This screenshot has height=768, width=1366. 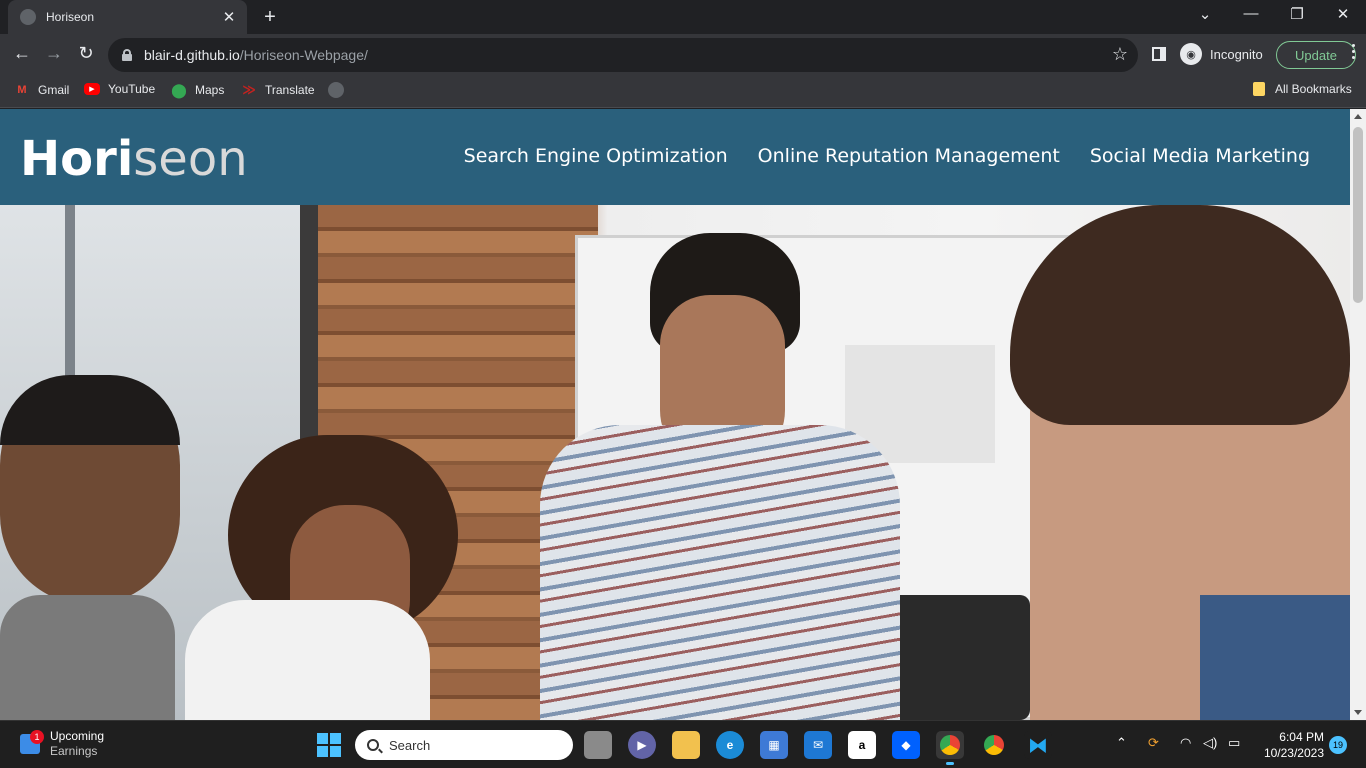 I want to click on widget-text: Upcoming Earnings, so click(x=77, y=744).